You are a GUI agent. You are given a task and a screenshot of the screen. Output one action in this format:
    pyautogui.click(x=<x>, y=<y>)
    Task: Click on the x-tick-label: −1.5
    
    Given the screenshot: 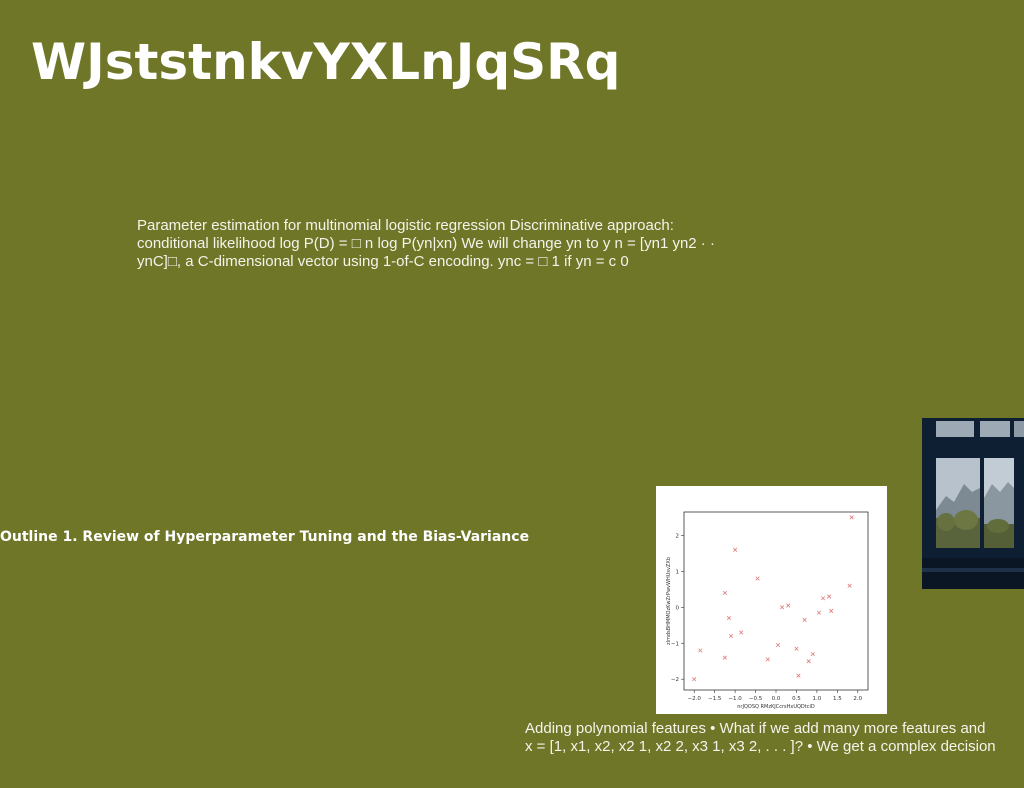 What is the action you would take?
    pyautogui.click(x=715, y=699)
    